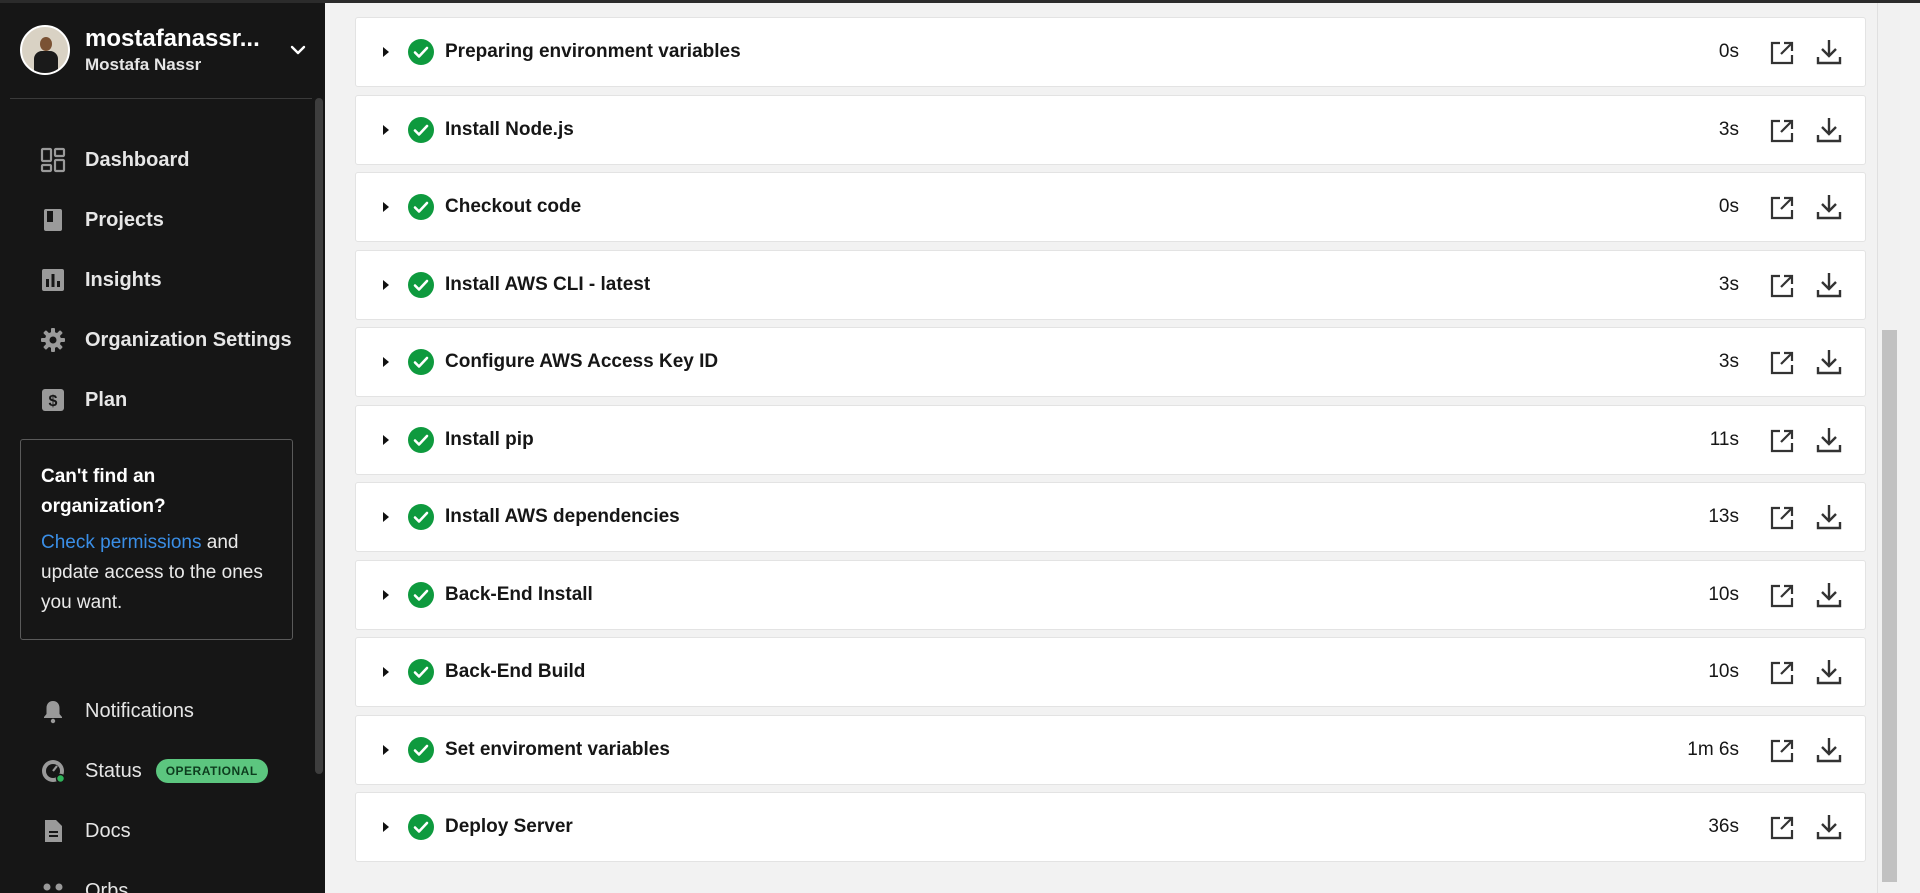 The height and width of the screenshot is (893, 1920). I want to click on sidebar-item-dashboard: Dashboard, so click(166, 160).